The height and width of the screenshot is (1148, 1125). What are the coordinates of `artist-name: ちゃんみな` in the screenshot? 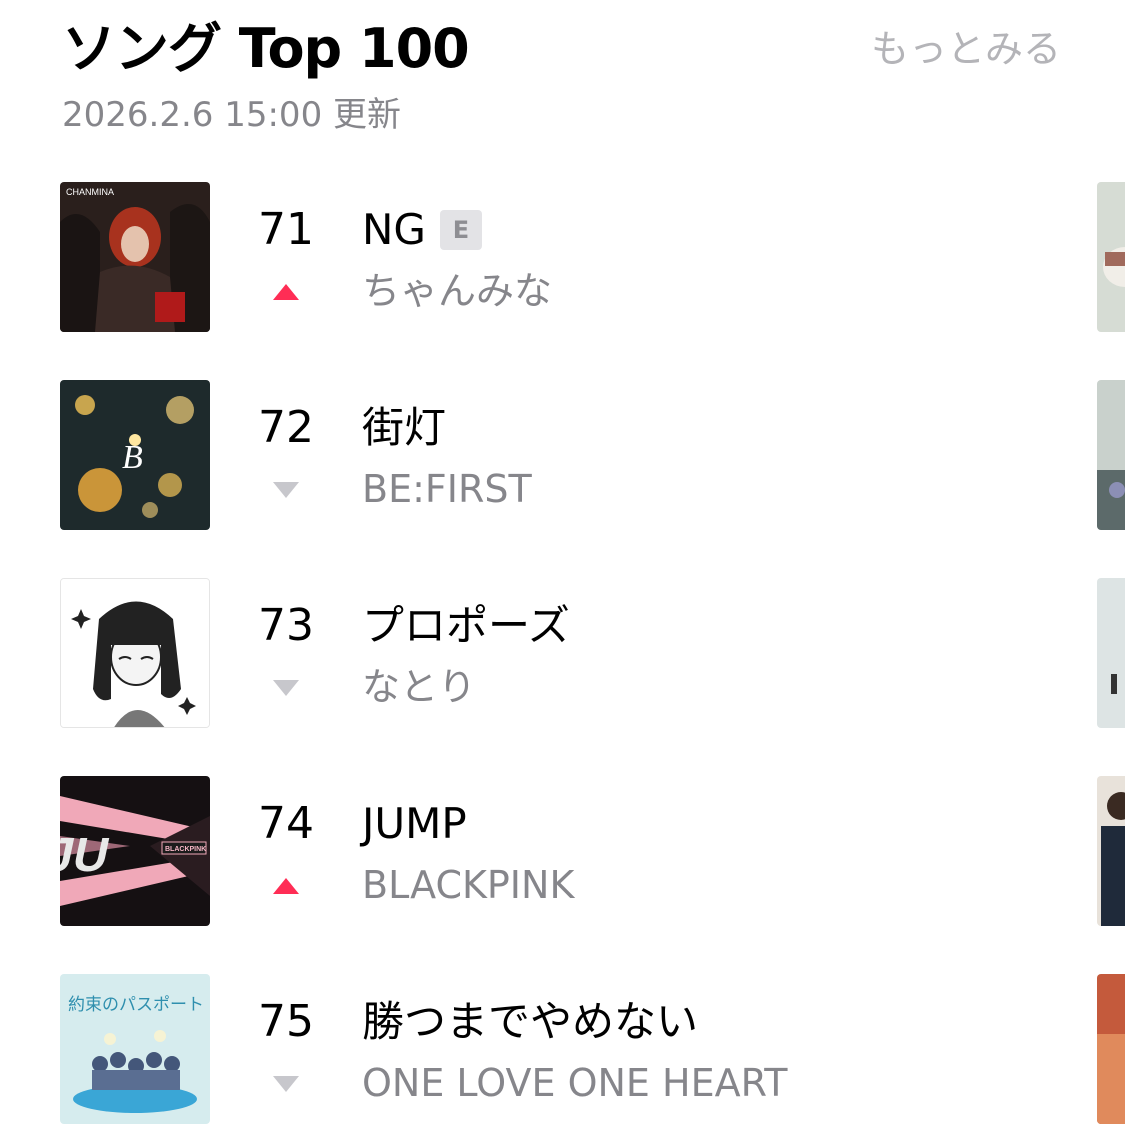 It's located at (457, 291).